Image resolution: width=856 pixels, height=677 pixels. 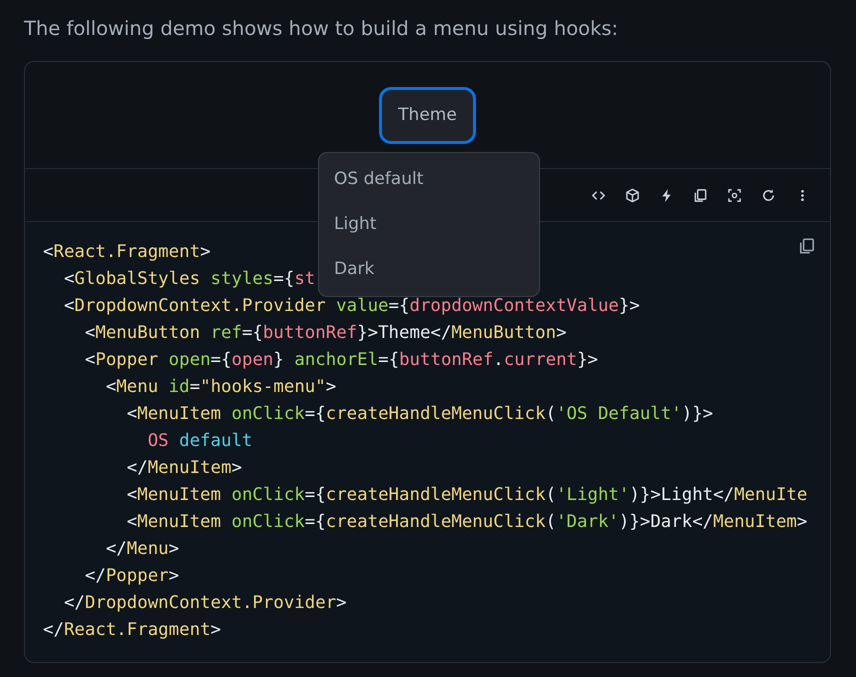 What do you see at coordinates (322, 29) in the screenshot?
I see `intro-text: The following demo shows how to build a menu using hooks:` at bounding box center [322, 29].